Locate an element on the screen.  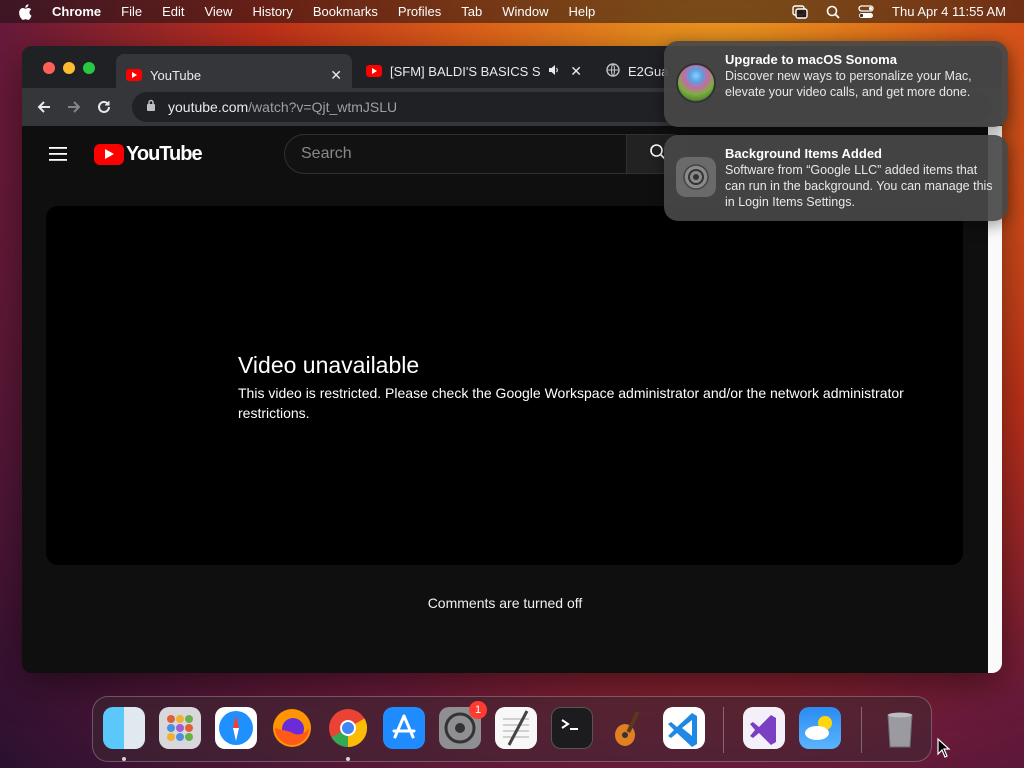
zoom-window-button is located at coordinates (89, 68).